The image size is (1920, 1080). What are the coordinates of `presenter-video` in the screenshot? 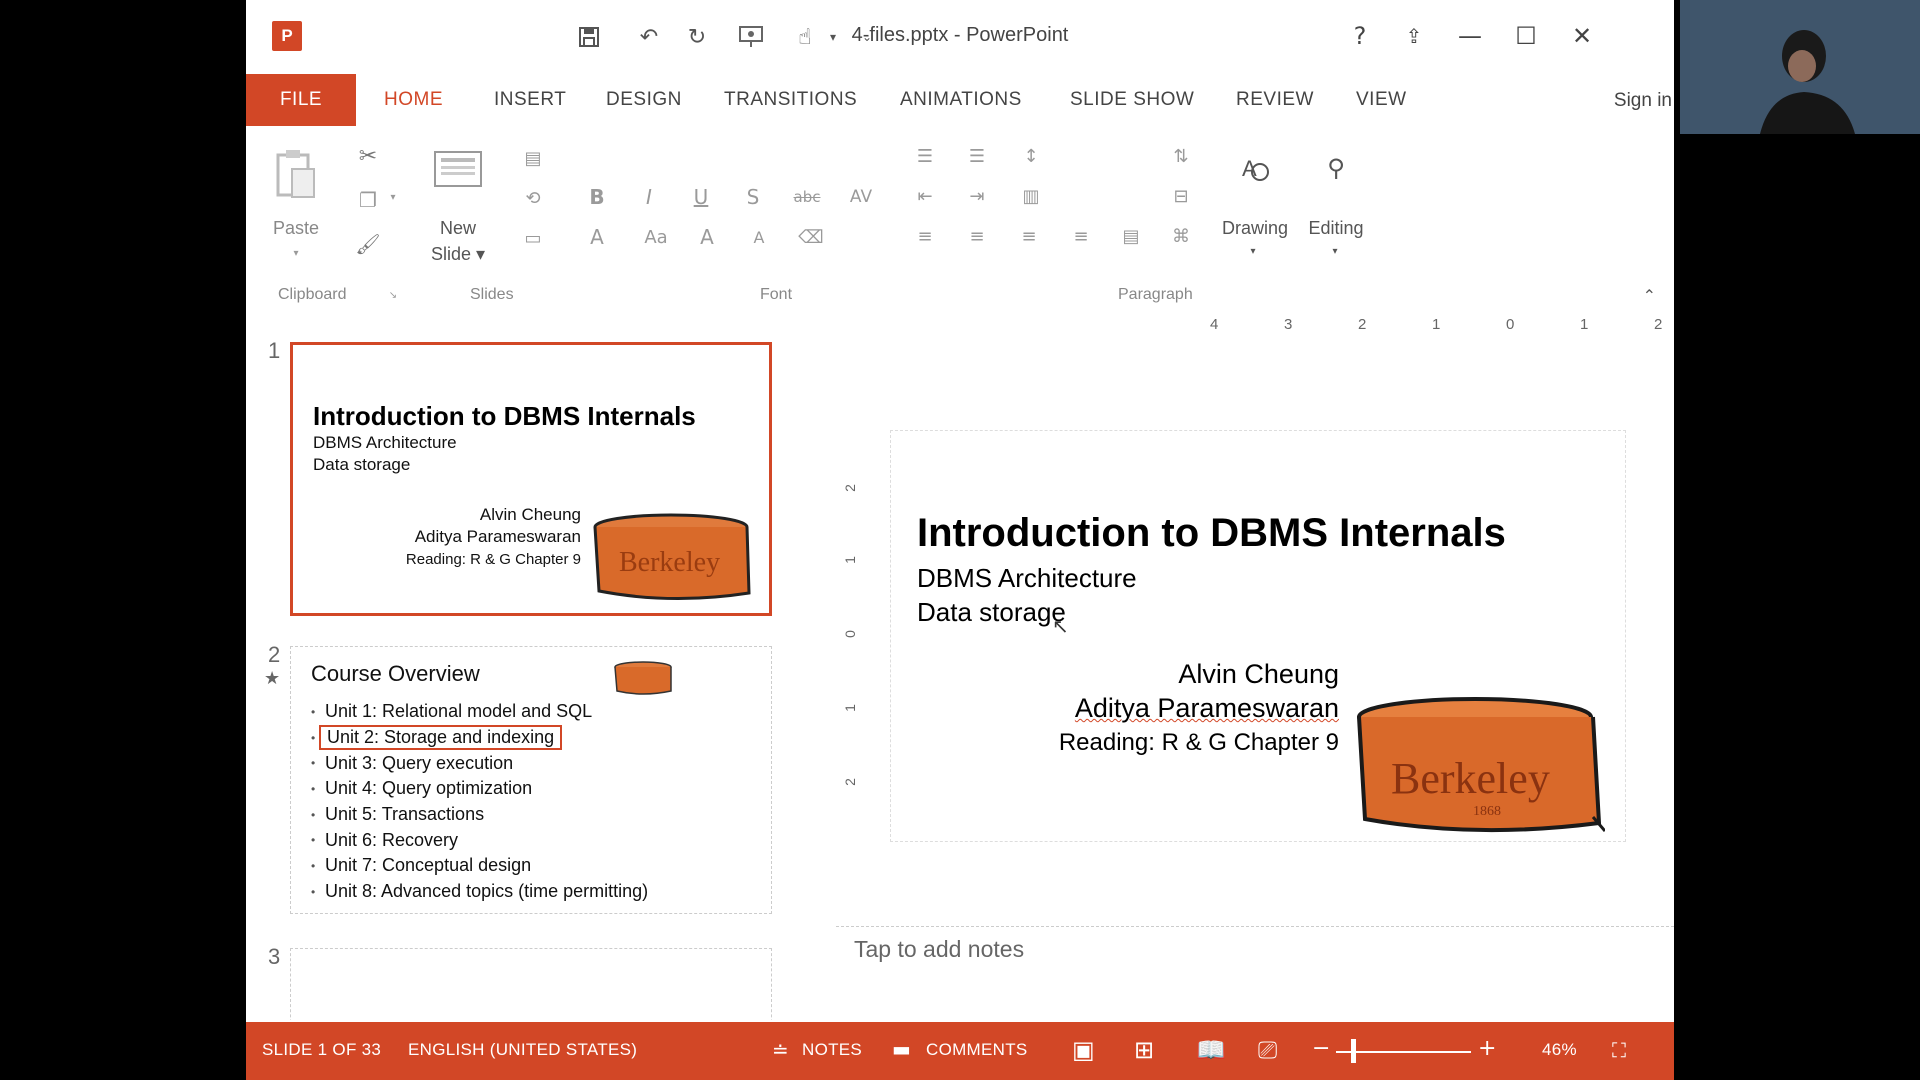 It's located at (1807, 78).